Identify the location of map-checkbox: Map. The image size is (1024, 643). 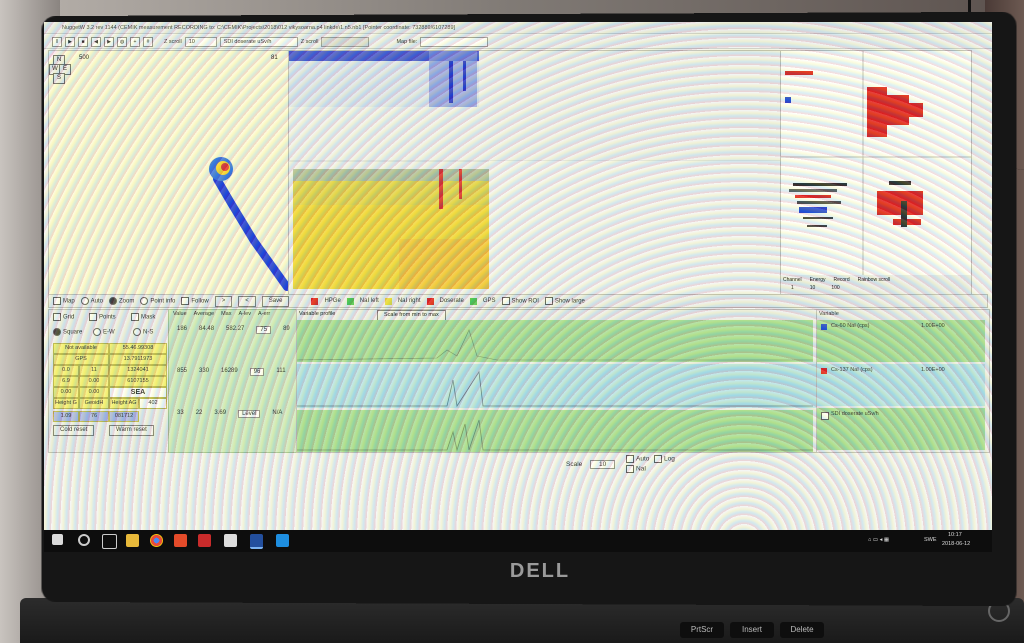
(64, 301).